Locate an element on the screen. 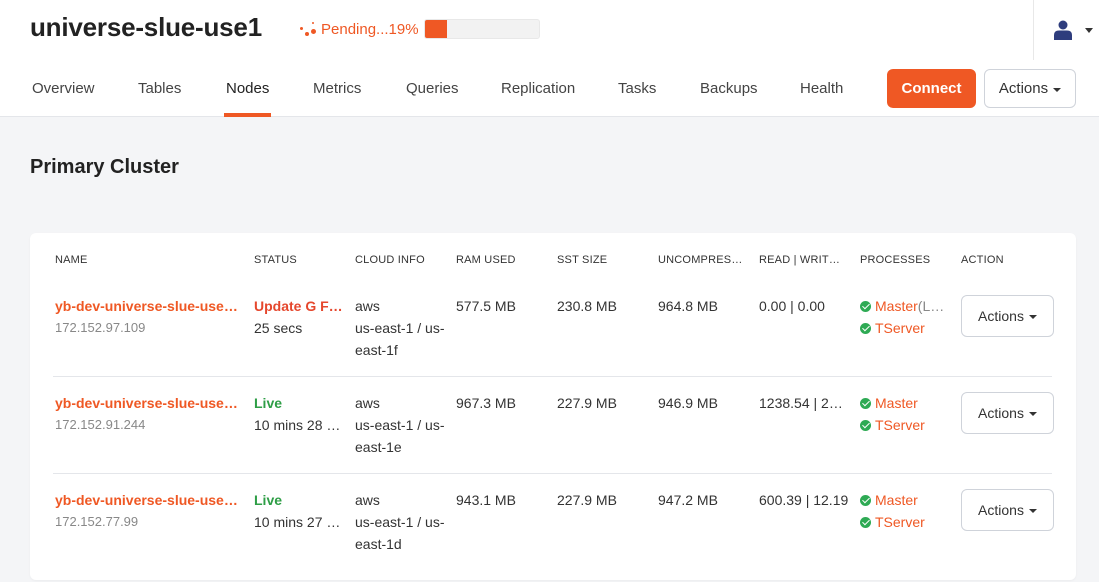  connect-button: Connect is located at coordinates (931, 88).